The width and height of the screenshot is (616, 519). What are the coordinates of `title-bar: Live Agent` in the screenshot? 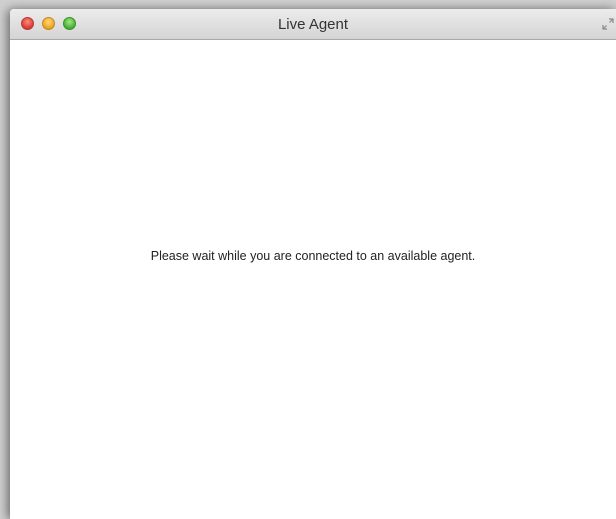 It's located at (313, 24).